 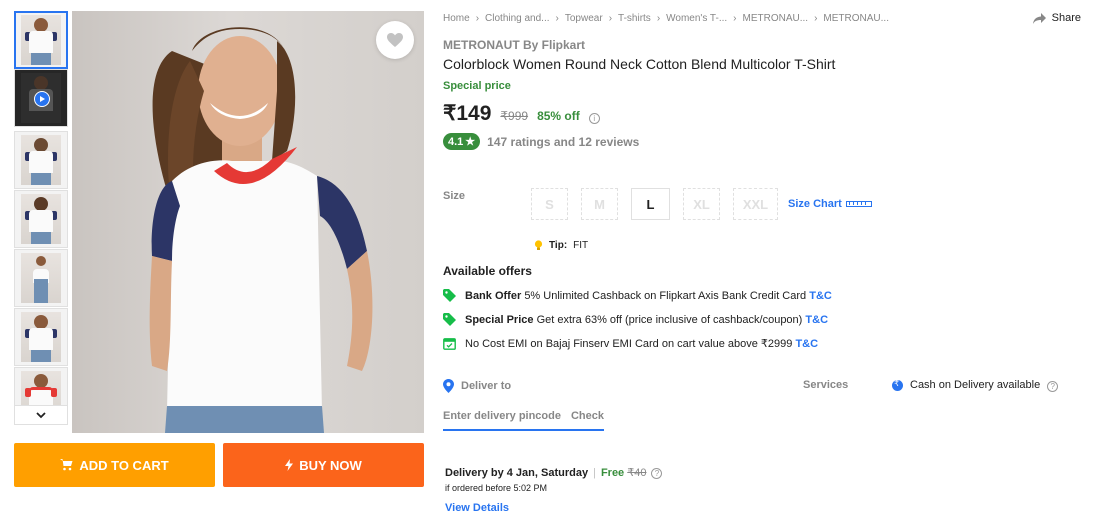 I want to click on rating-badge: 4.1 ★, so click(x=462, y=141).